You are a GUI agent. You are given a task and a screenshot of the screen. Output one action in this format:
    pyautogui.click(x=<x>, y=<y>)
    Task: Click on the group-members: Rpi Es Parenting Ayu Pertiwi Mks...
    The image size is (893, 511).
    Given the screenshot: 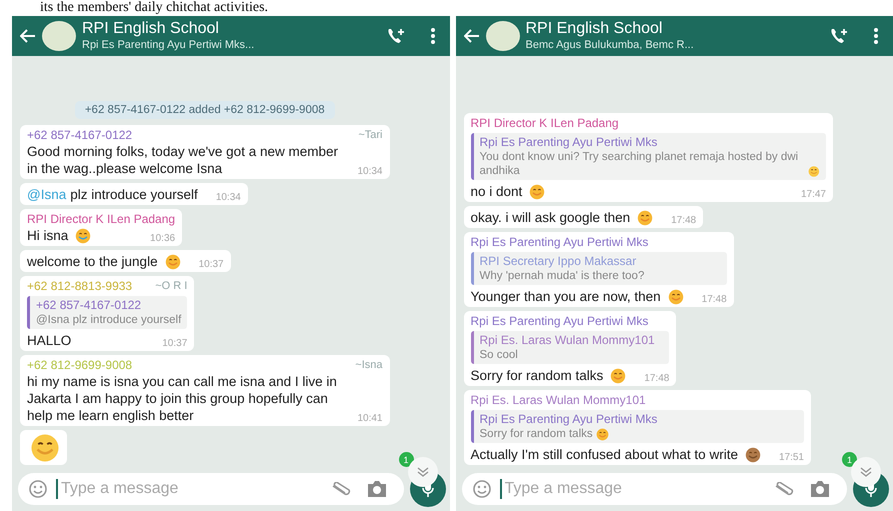 What is the action you would take?
    pyautogui.click(x=169, y=45)
    